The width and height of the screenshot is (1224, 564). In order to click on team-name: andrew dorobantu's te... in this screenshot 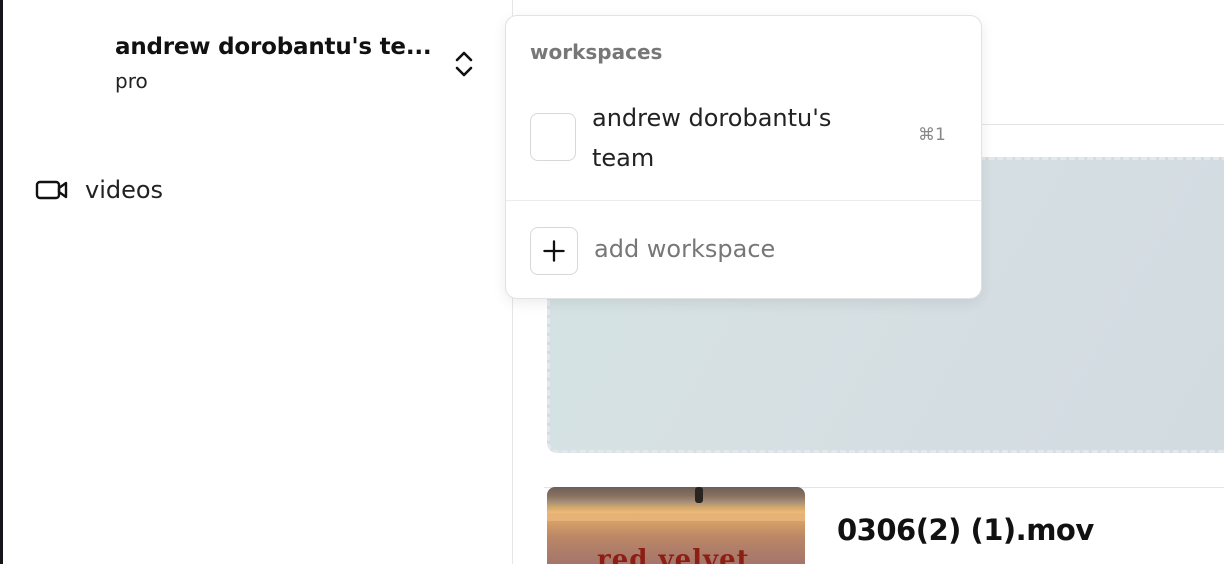, I will do `click(273, 47)`.